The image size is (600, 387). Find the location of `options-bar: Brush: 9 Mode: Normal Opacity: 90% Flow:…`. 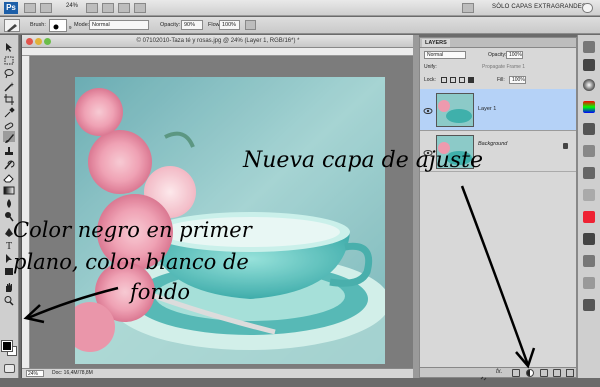

options-bar: Brush: 9 Mode: Normal Opacity: 90% Flow:… is located at coordinates (300, 25).